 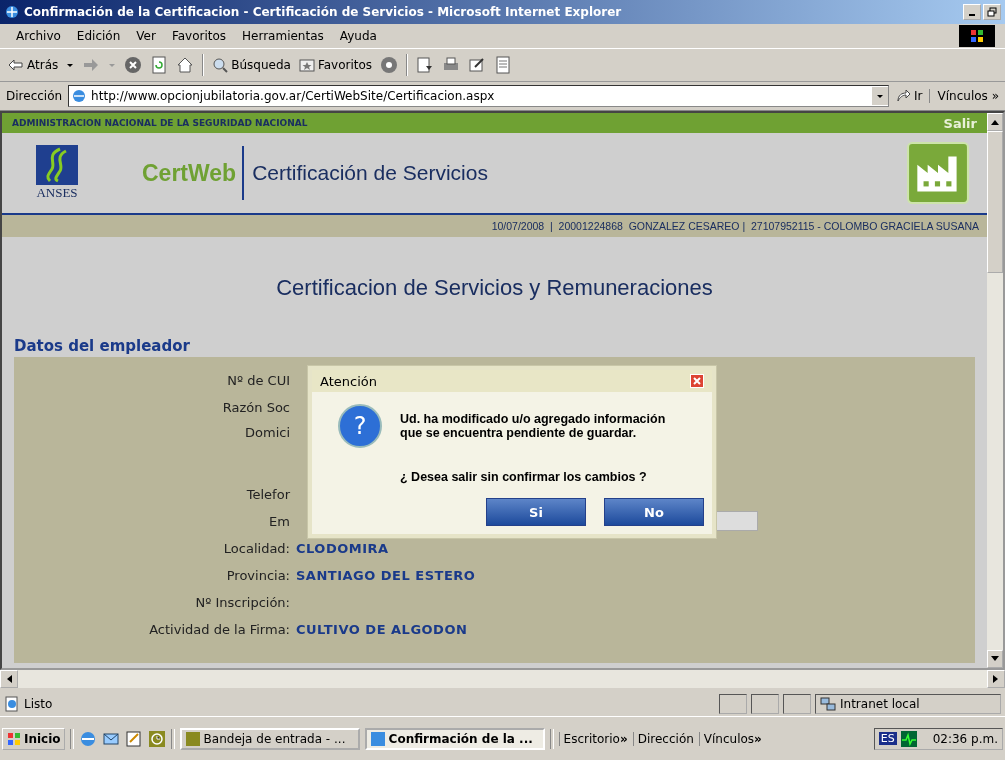 What do you see at coordinates (33, 738) in the screenshot?
I see `start-button: Inicio` at bounding box center [33, 738].